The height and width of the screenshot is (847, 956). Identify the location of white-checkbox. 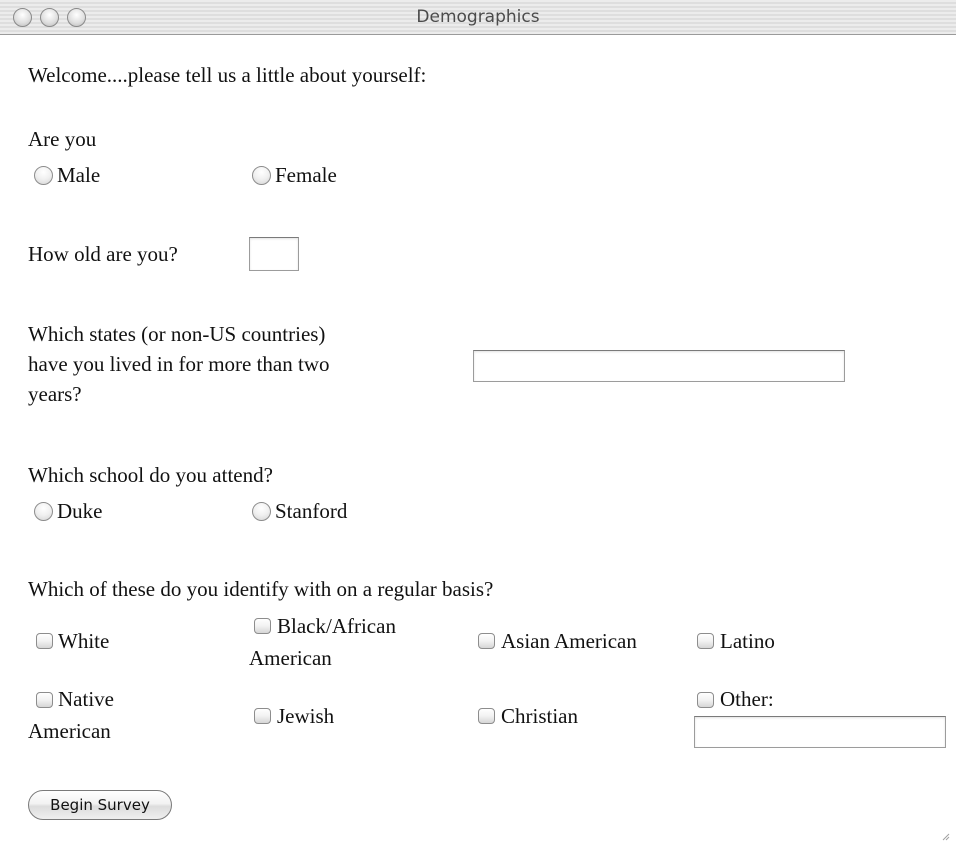
(44, 641).